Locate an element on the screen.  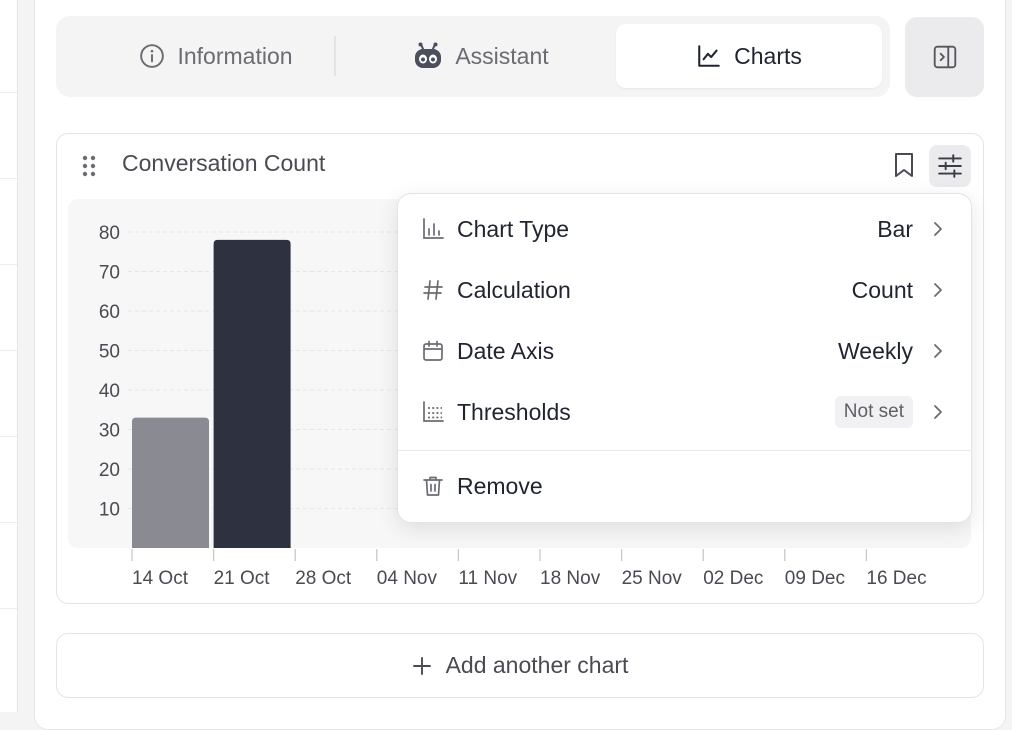
calendar-icon is located at coordinates (433, 351).